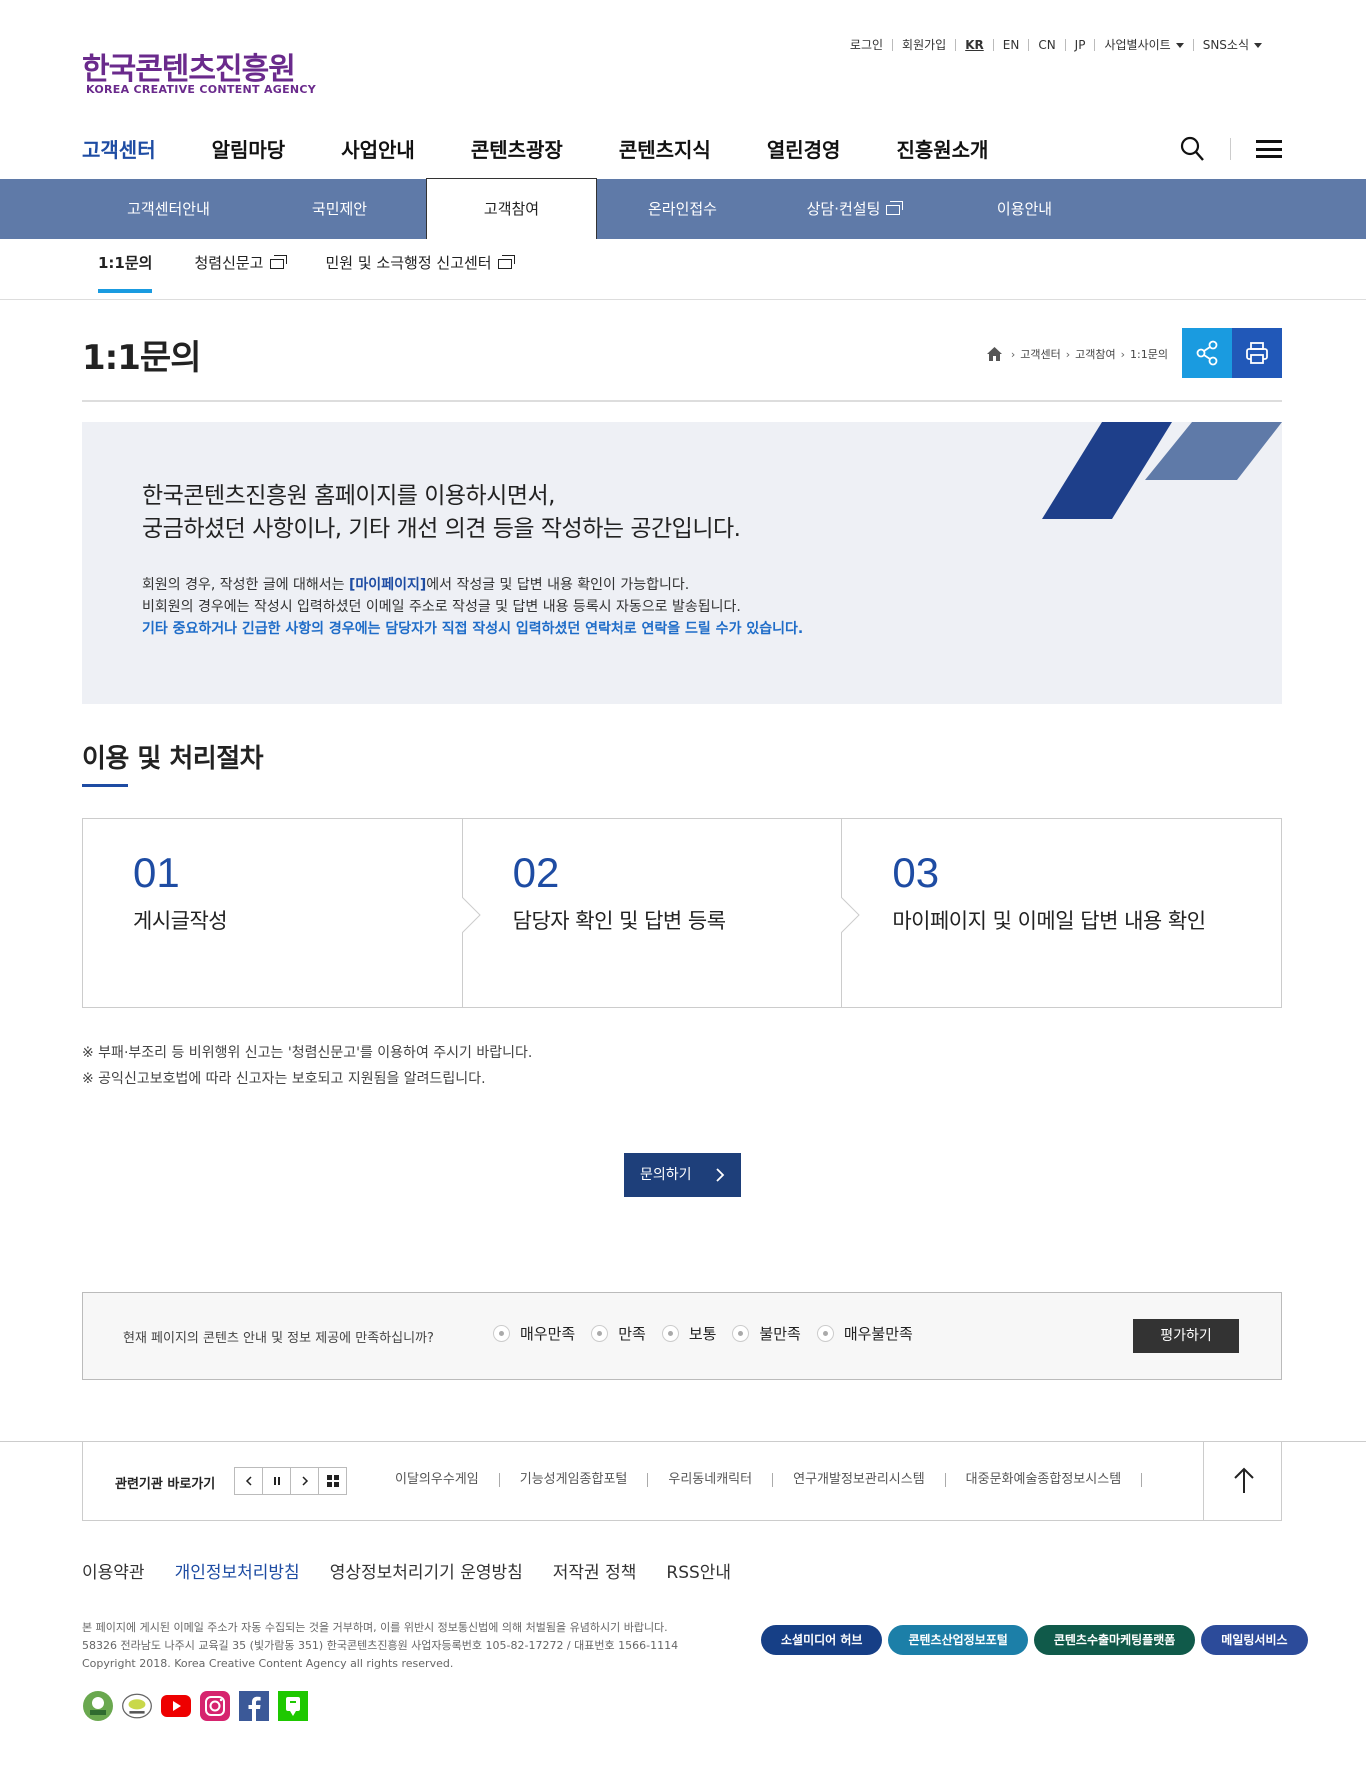  What do you see at coordinates (125, 272) in the screenshot?
I see `tab-inquiry: 1:1문의` at bounding box center [125, 272].